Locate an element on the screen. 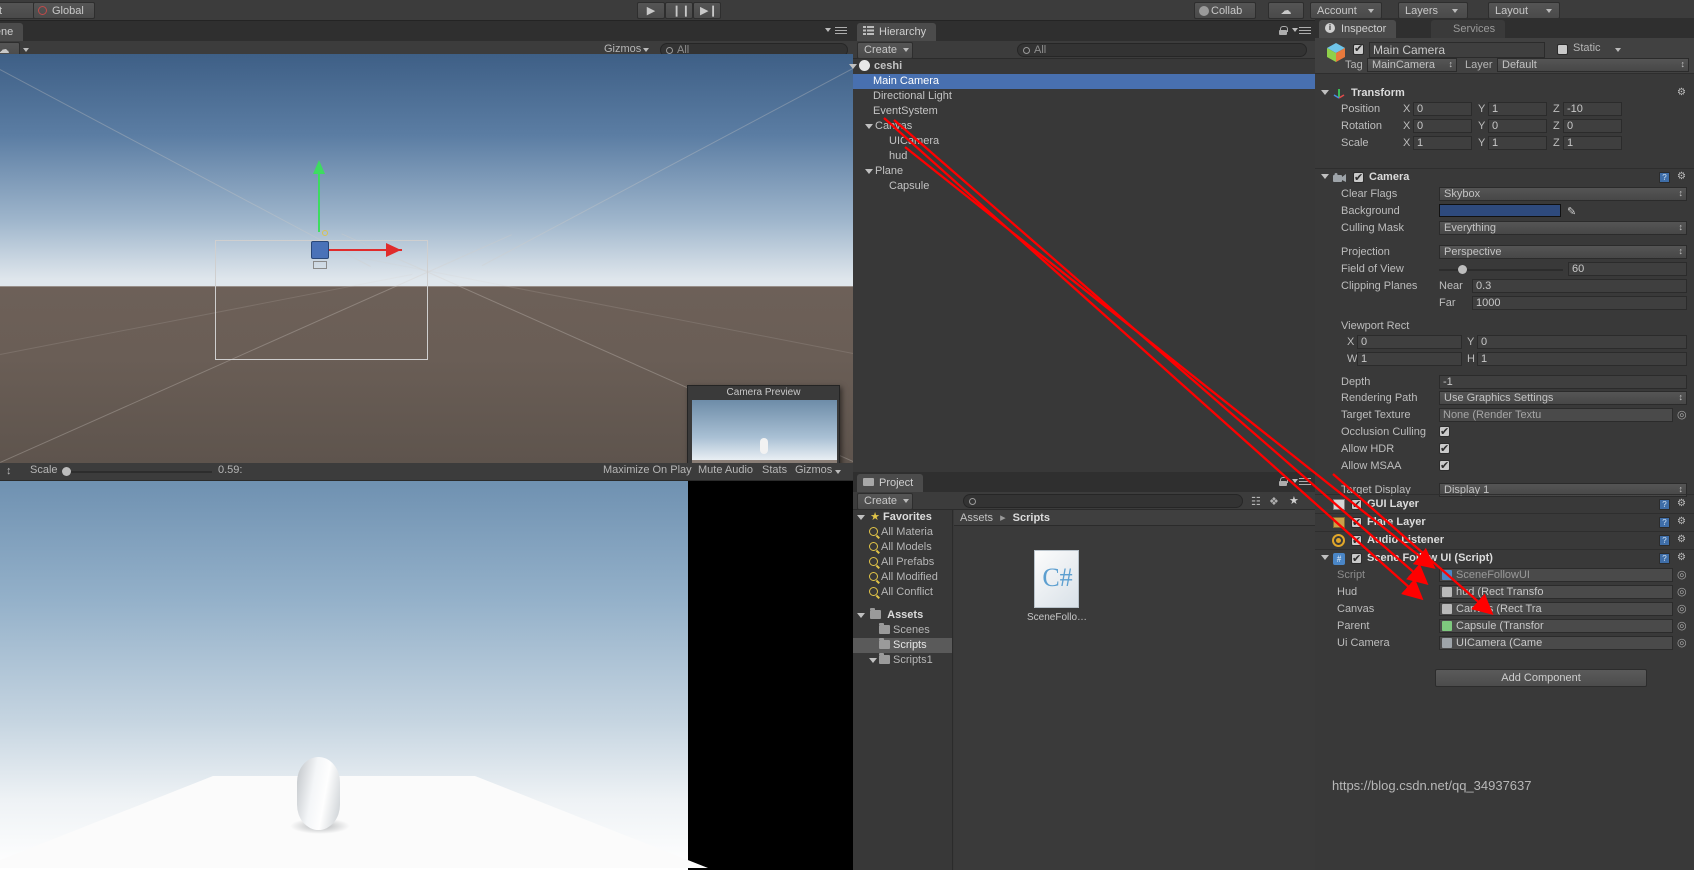 The image size is (1694, 870). fov-input: 60 is located at coordinates (1627, 269).